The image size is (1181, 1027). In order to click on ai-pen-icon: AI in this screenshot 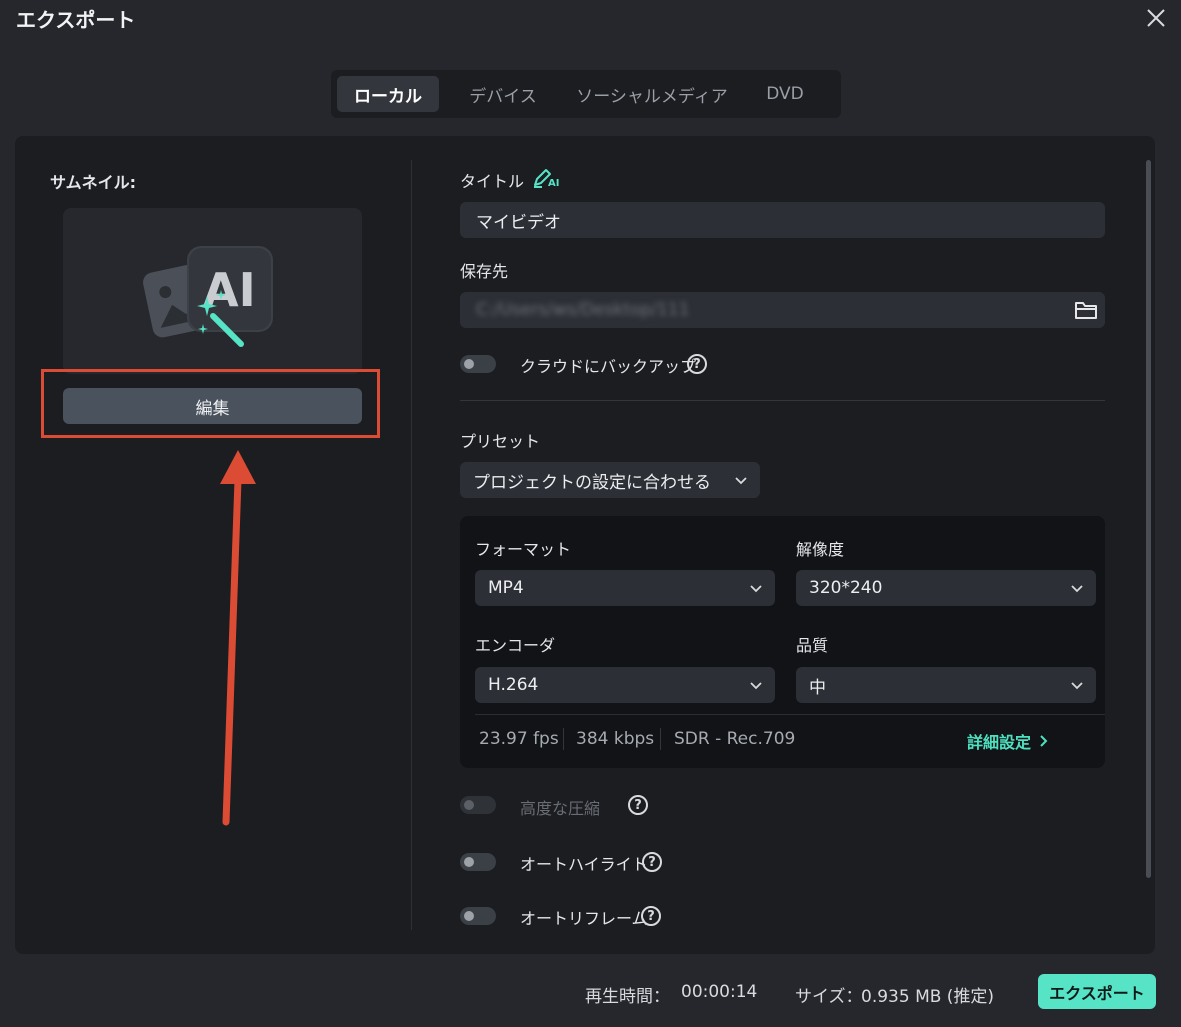, I will do `click(547, 178)`.